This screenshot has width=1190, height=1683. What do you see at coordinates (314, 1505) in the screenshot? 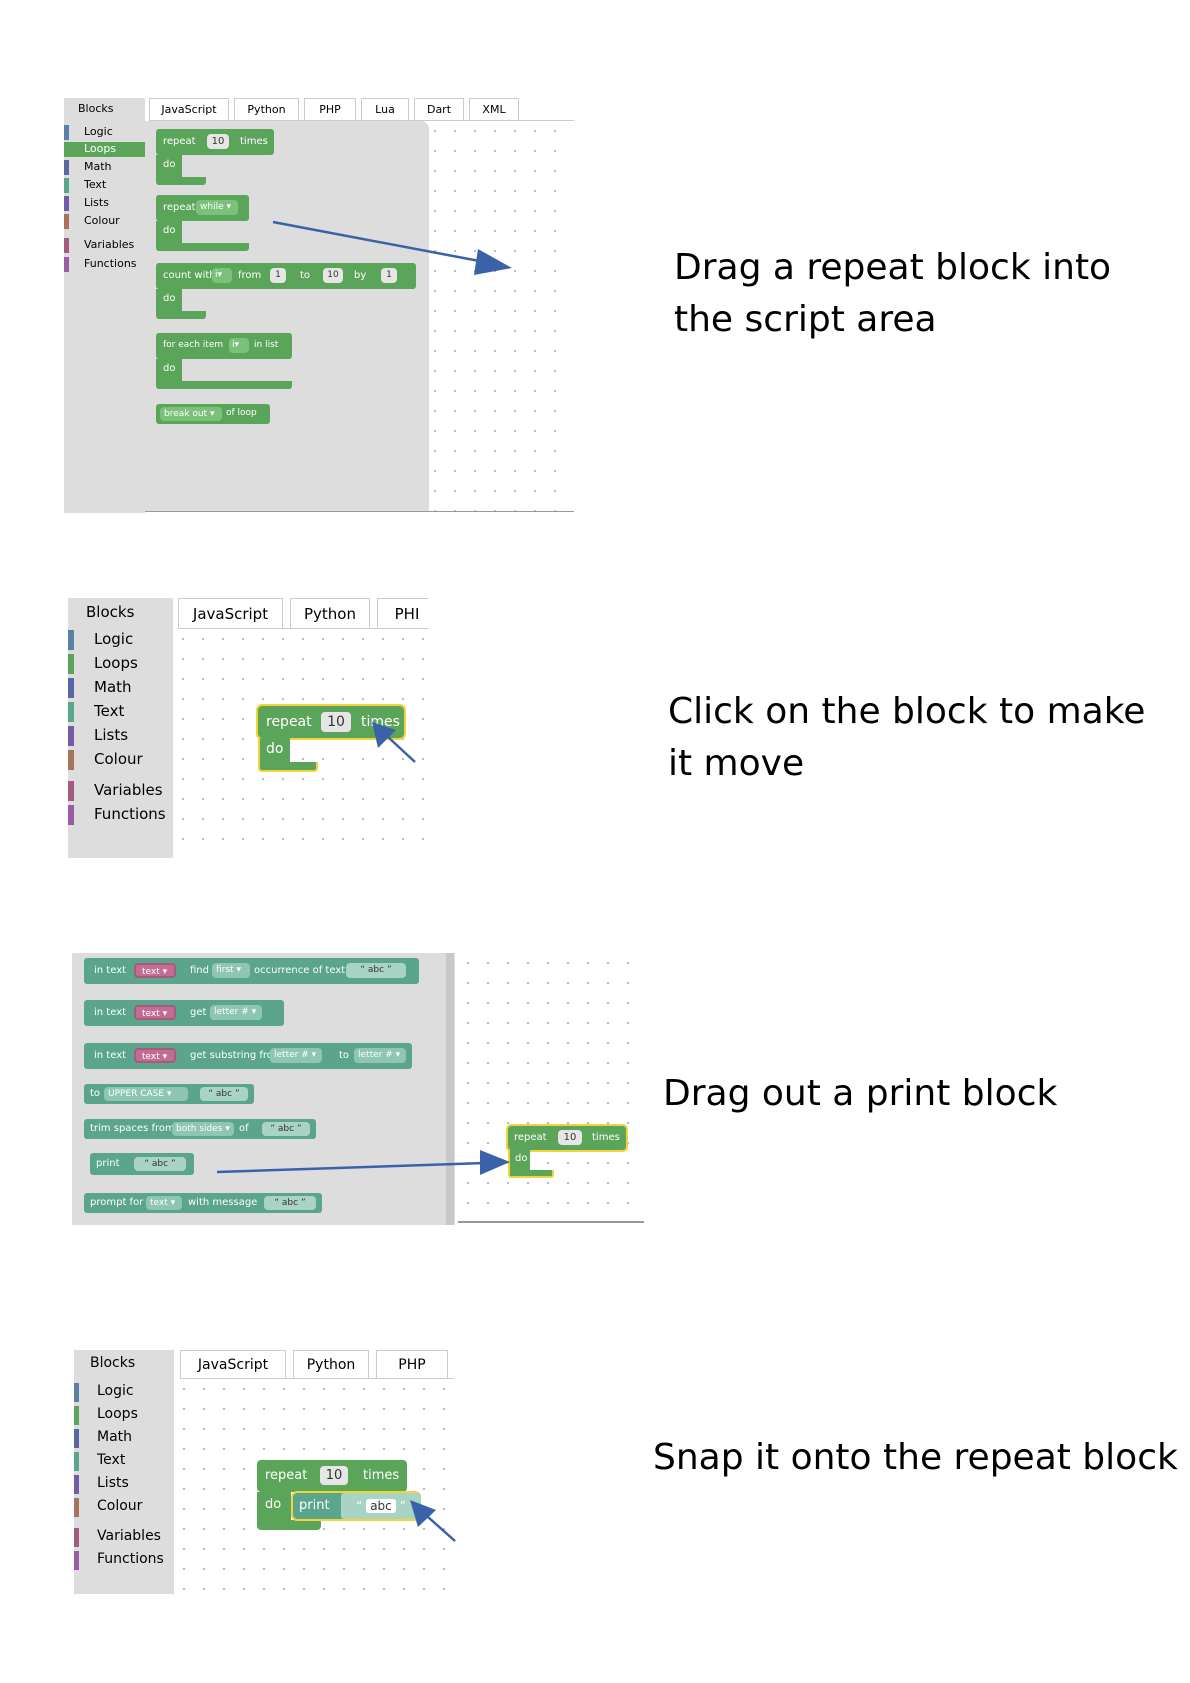
I see `block-label: print` at bounding box center [314, 1505].